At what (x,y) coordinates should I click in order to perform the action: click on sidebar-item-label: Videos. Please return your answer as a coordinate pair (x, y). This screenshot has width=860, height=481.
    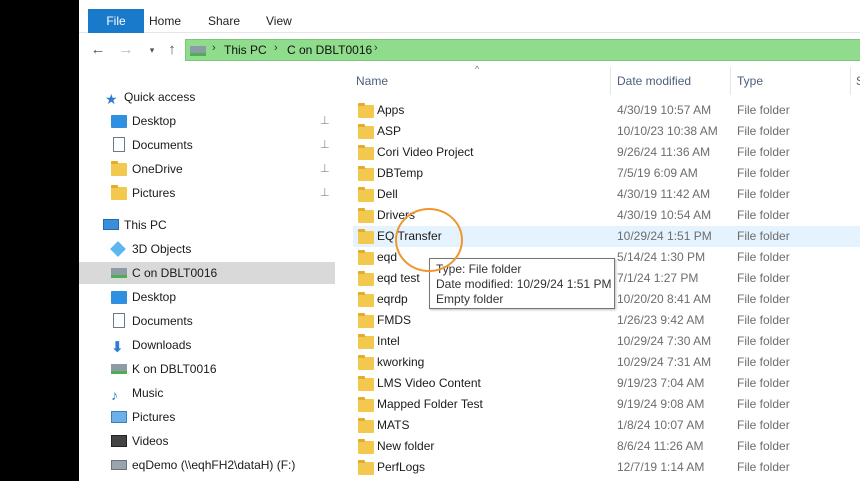
    Looking at the image, I should click on (150, 441).